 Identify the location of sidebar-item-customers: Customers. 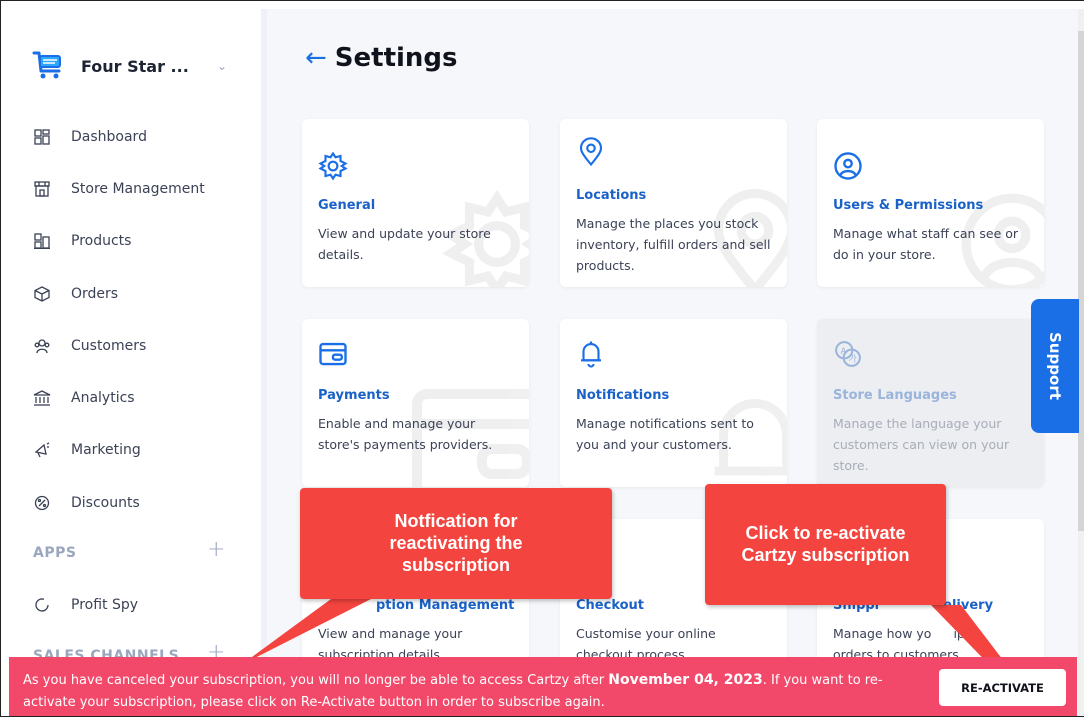
(89, 346).